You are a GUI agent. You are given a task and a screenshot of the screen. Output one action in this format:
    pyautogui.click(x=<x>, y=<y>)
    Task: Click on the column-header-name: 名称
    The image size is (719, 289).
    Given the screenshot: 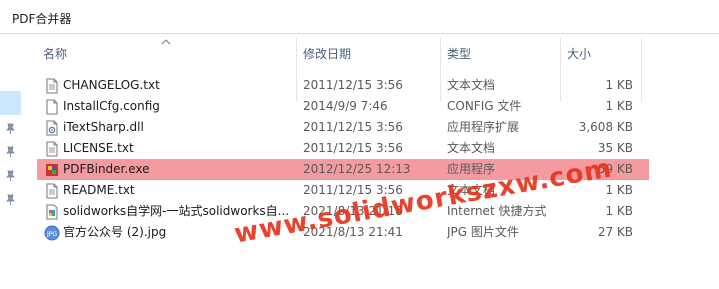 What is the action you would take?
    pyautogui.click(x=55, y=52)
    